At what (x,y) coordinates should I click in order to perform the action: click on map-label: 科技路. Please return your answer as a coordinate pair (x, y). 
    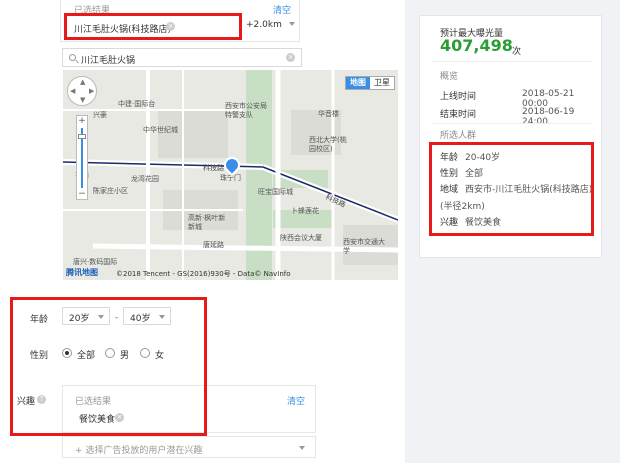
    Looking at the image, I should click on (213, 168).